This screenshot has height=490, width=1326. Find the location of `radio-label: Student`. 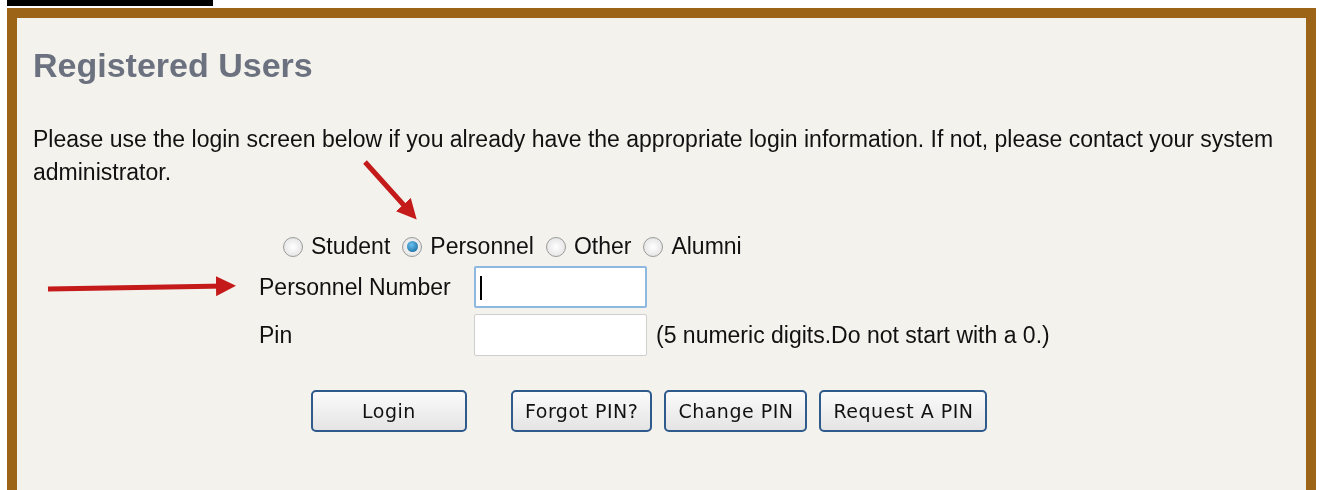

radio-label: Student is located at coordinates (351, 246).